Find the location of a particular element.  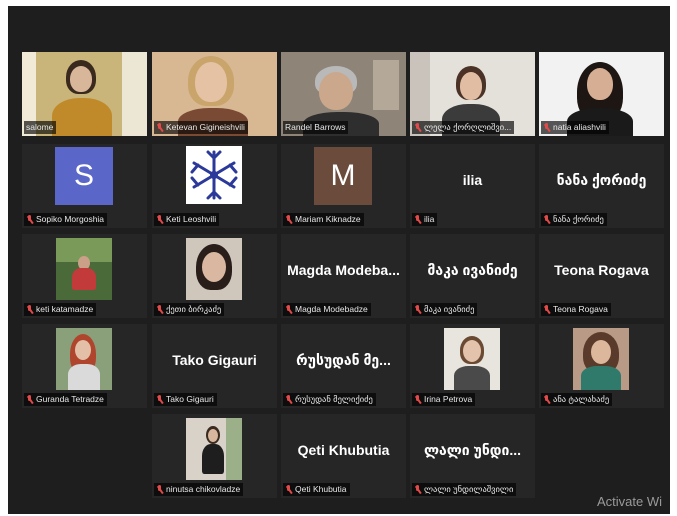

participant-tile-ilia: ilia ilia is located at coordinates (472, 186).